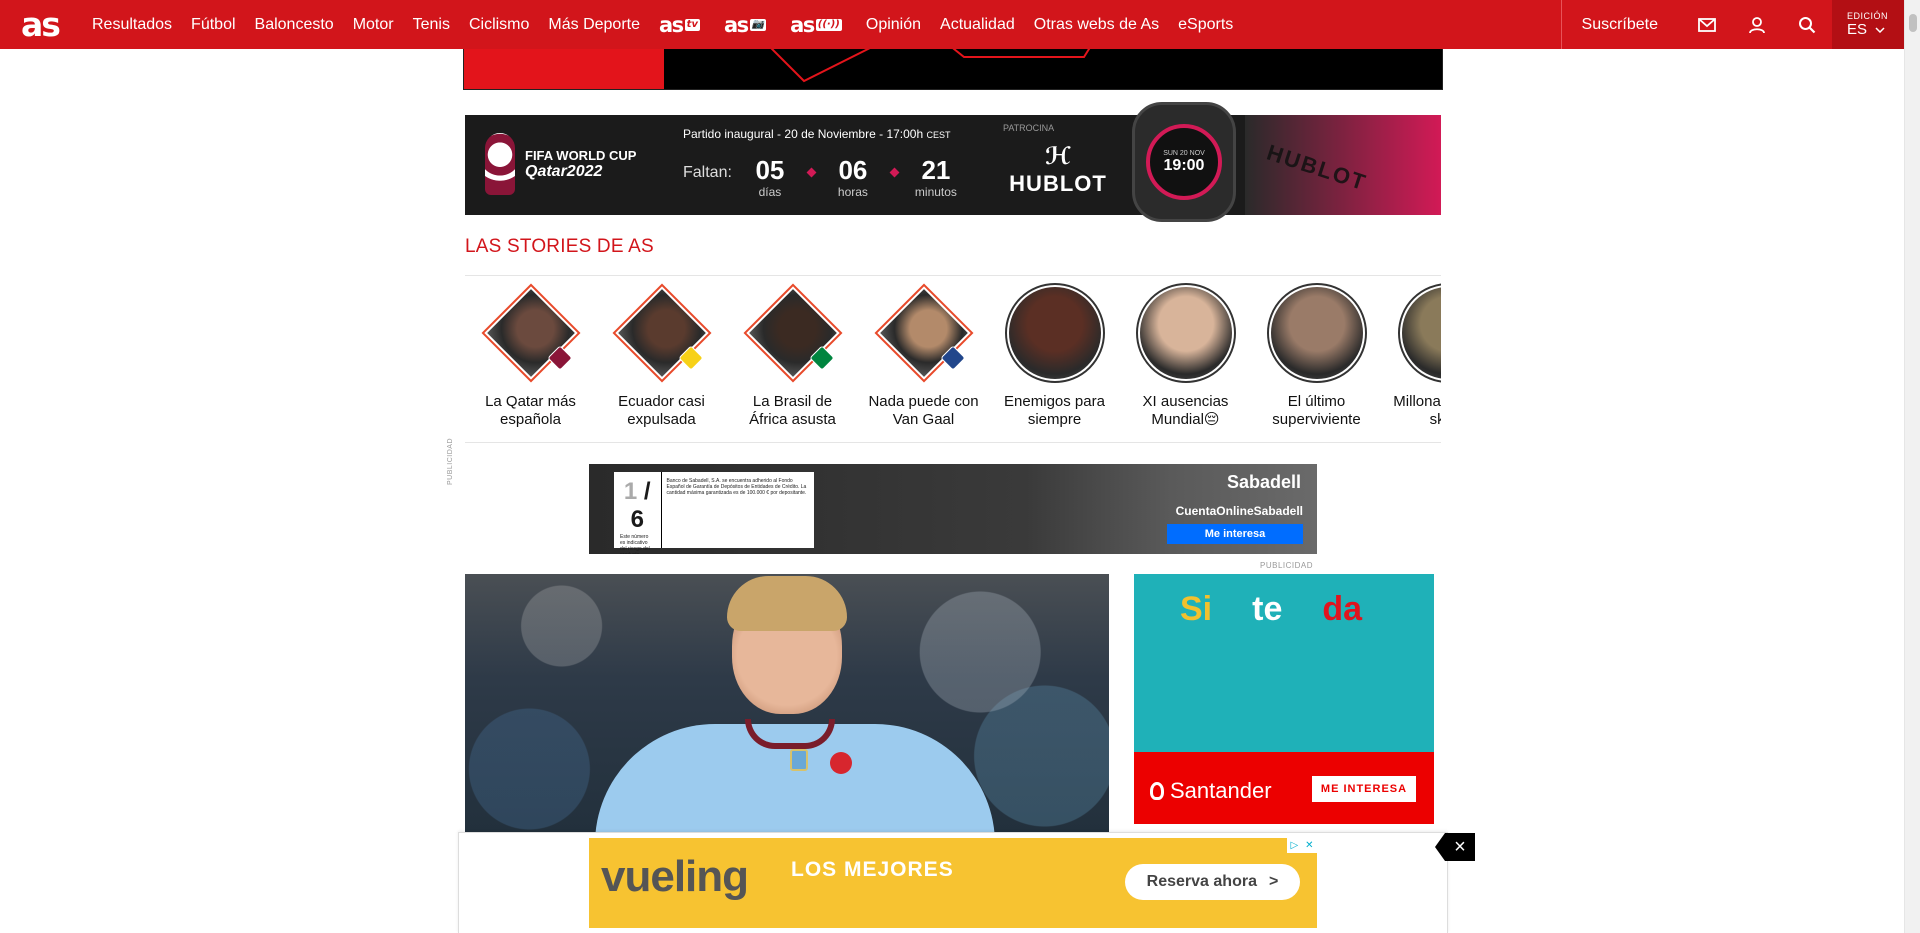  What do you see at coordinates (1707, 24) in the screenshot?
I see `mail-icon` at bounding box center [1707, 24].